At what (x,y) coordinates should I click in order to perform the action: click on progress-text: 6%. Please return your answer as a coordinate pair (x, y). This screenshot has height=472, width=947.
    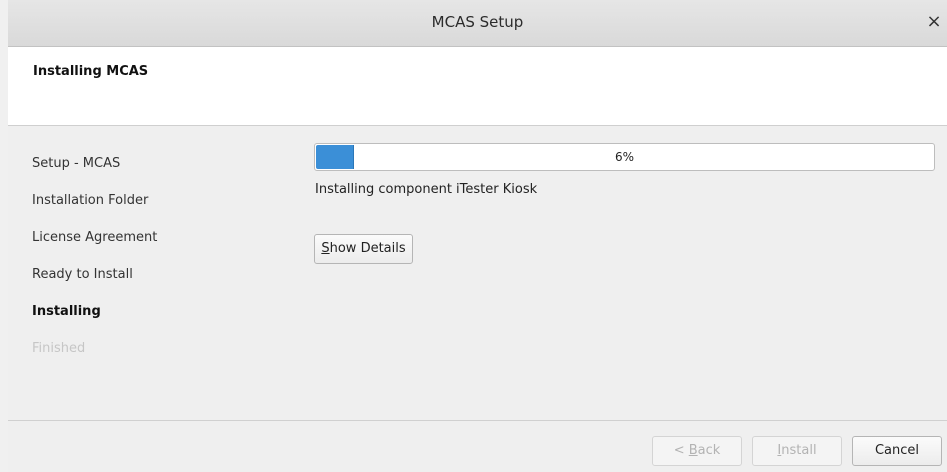
    Looking at the image, I should click on (624, 157).